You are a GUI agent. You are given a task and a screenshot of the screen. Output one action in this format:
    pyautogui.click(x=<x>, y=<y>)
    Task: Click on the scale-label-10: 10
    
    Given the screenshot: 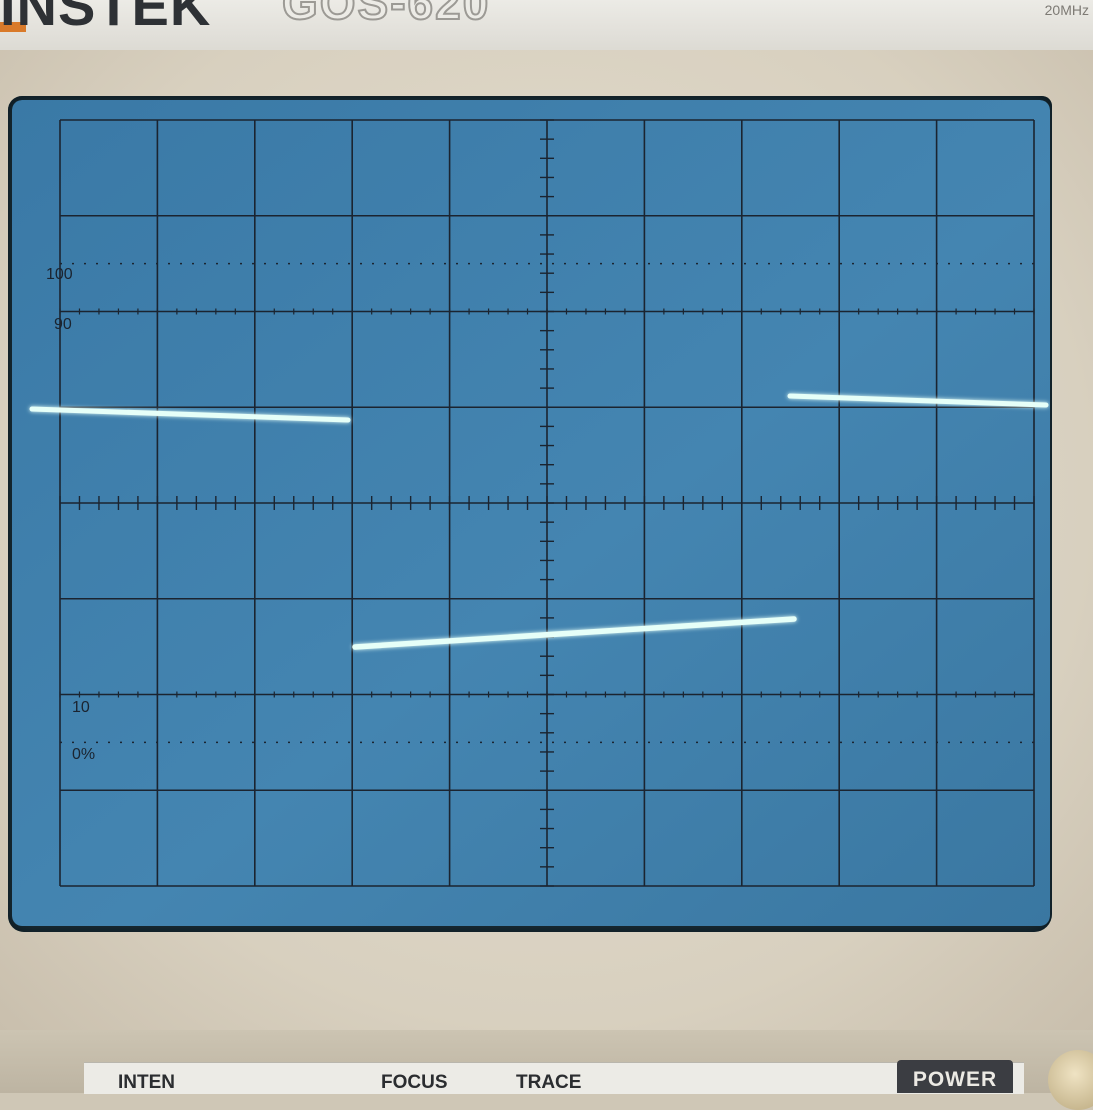 What is the action you would take?
    pyautogui.click(x=81, y=707)
    